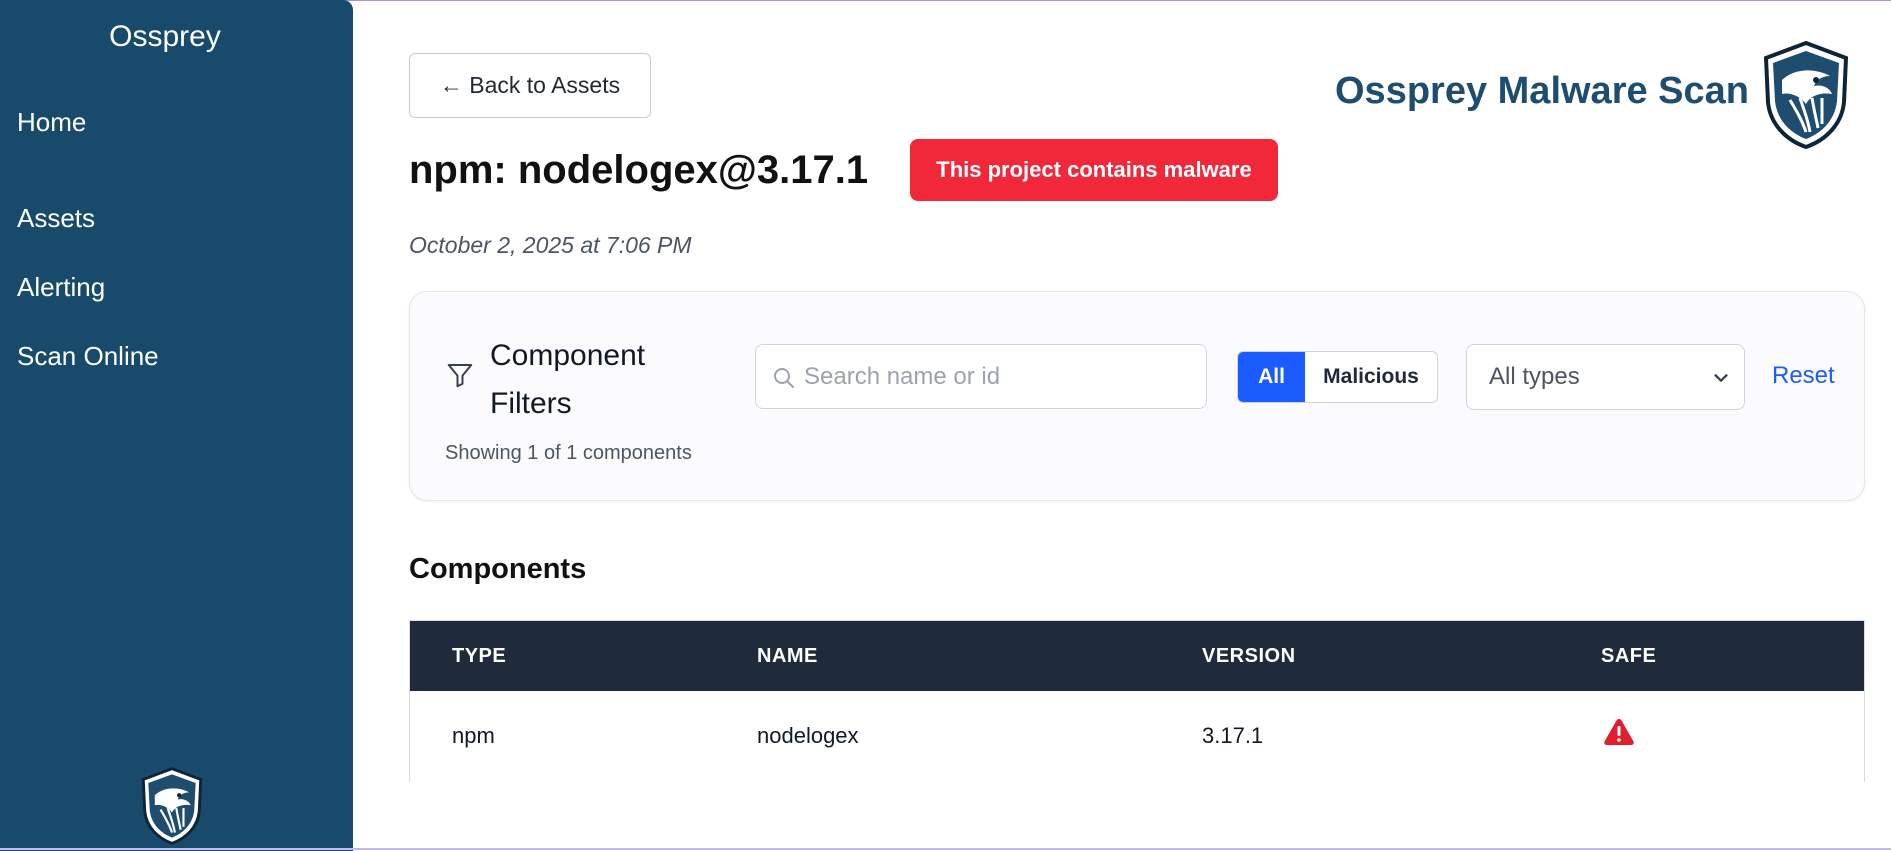  I want to click on chevron-down-icon, so click(1721, 378).